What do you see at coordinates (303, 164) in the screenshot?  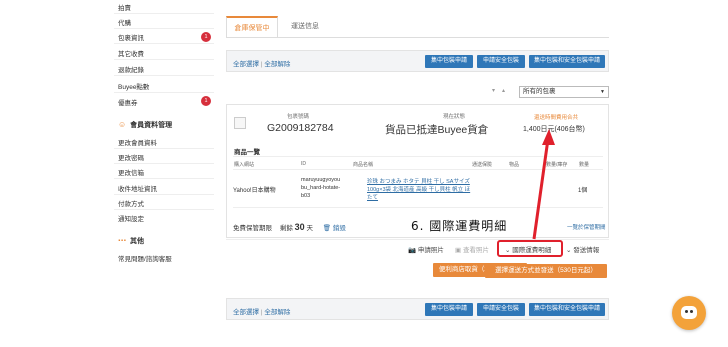 I see `col-id: ID` at bounding box center [303, 164].